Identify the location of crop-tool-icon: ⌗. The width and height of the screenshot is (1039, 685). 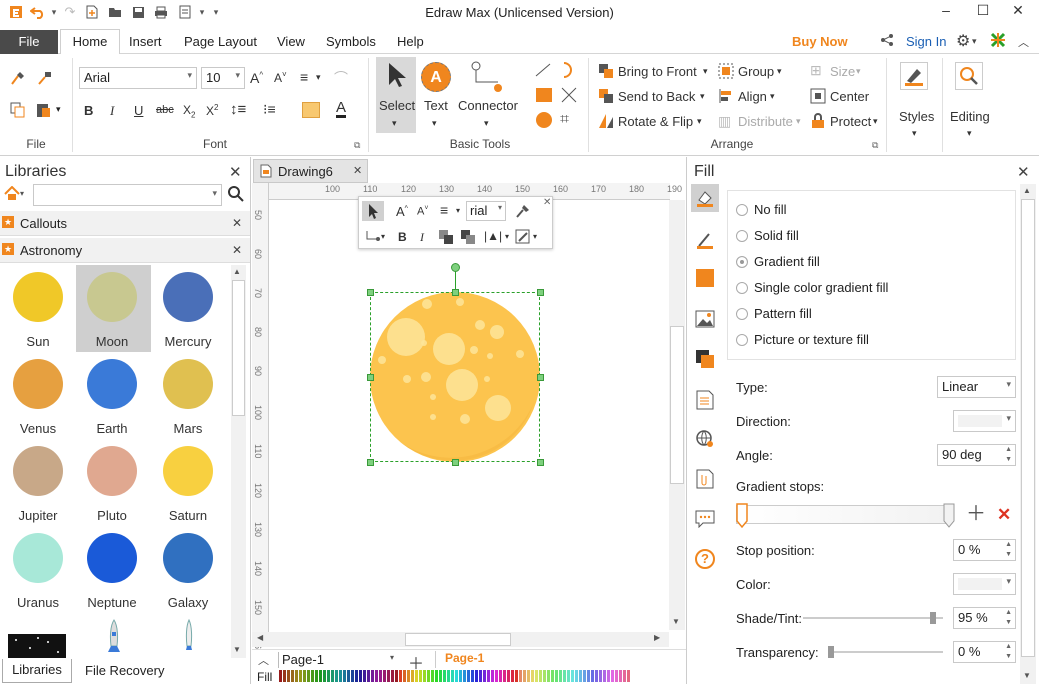
(564, 120).